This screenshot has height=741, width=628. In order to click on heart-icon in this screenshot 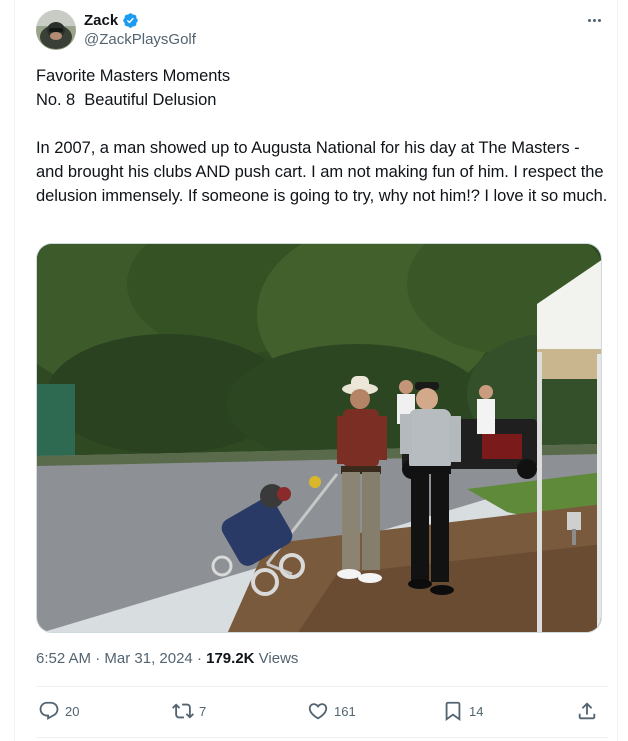, I will do `click(318, 711)`.